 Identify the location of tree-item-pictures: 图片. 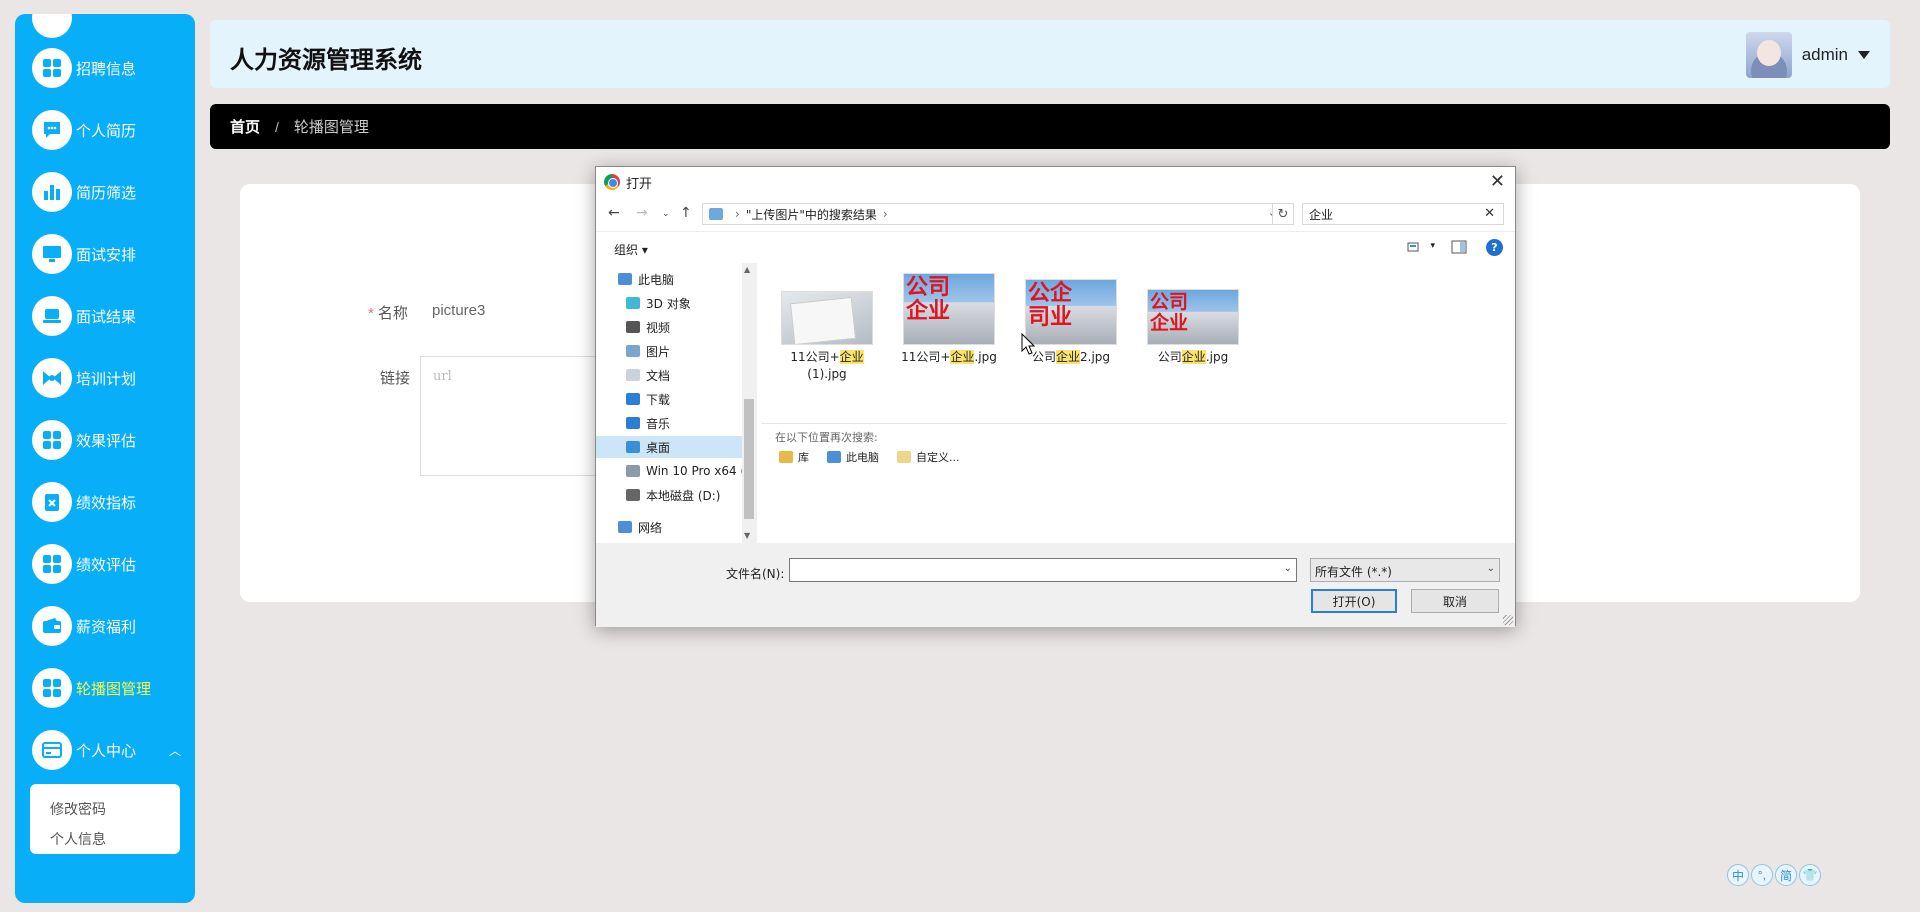
(669, 351).